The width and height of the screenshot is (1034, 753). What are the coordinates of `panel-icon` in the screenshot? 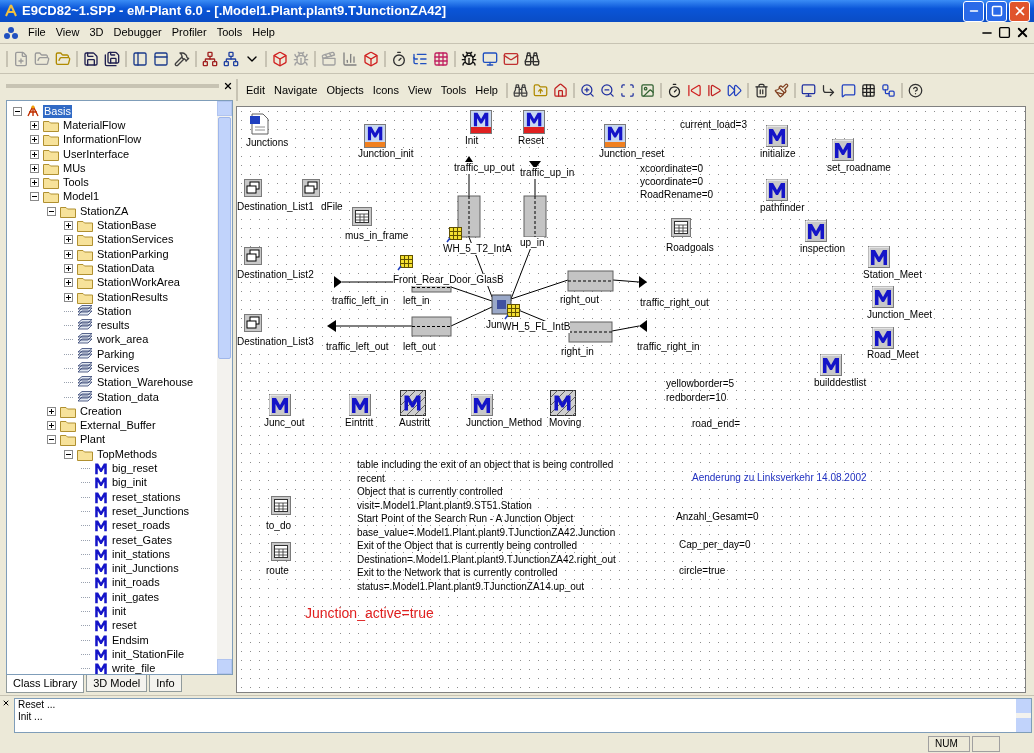 It's located at (140, 58).